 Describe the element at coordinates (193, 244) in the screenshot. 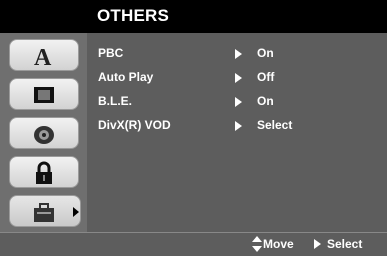

I see `footer-hints: Move Select` at that location.